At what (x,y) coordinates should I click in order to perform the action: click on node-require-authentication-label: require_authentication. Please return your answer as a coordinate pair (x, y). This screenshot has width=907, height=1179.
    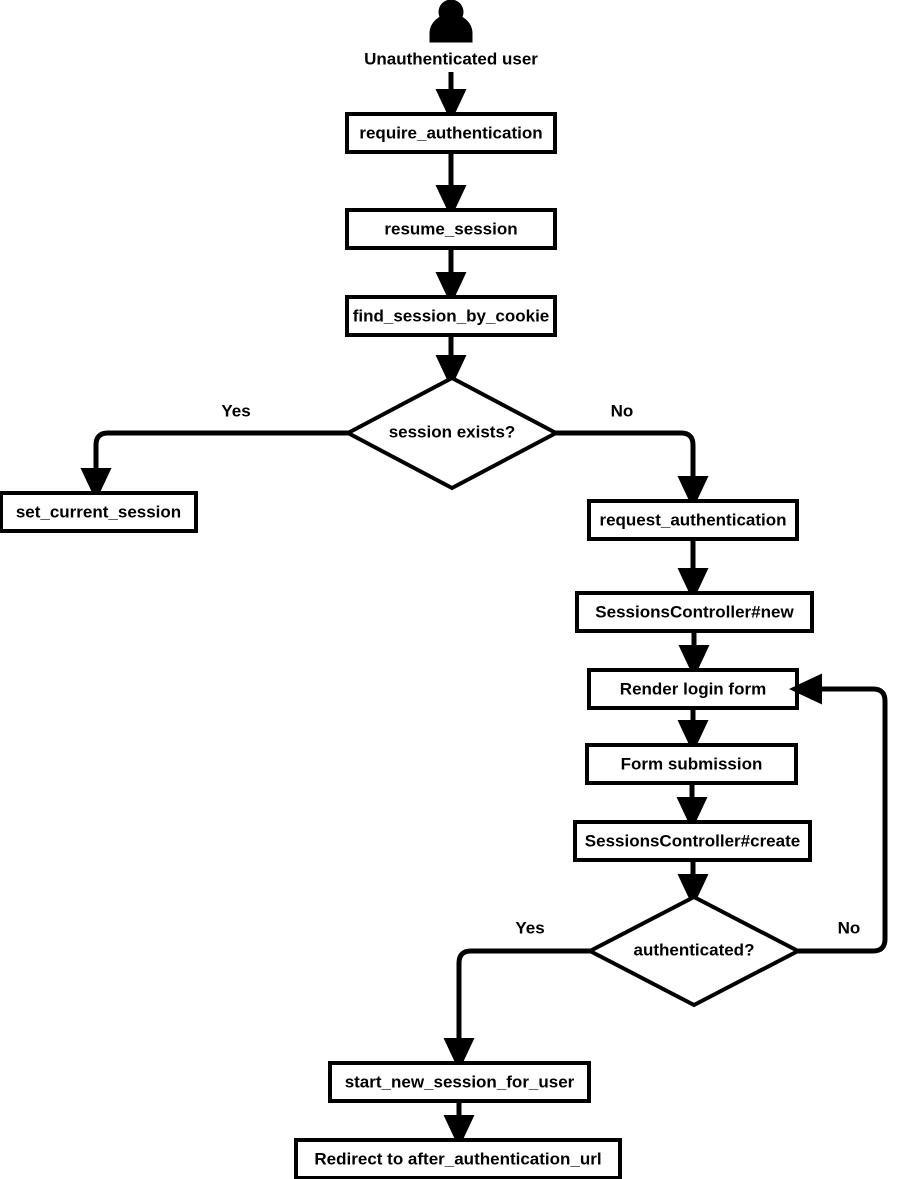
    Looking at the image, I should click on (450, 132).